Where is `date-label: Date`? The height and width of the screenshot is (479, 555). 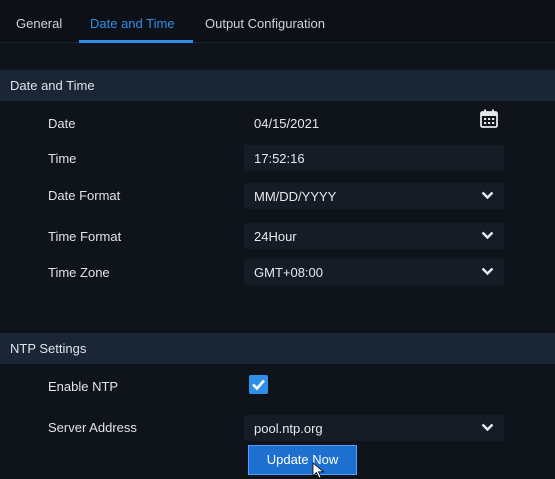 date-label: Date is located at coordinates (62, 123).